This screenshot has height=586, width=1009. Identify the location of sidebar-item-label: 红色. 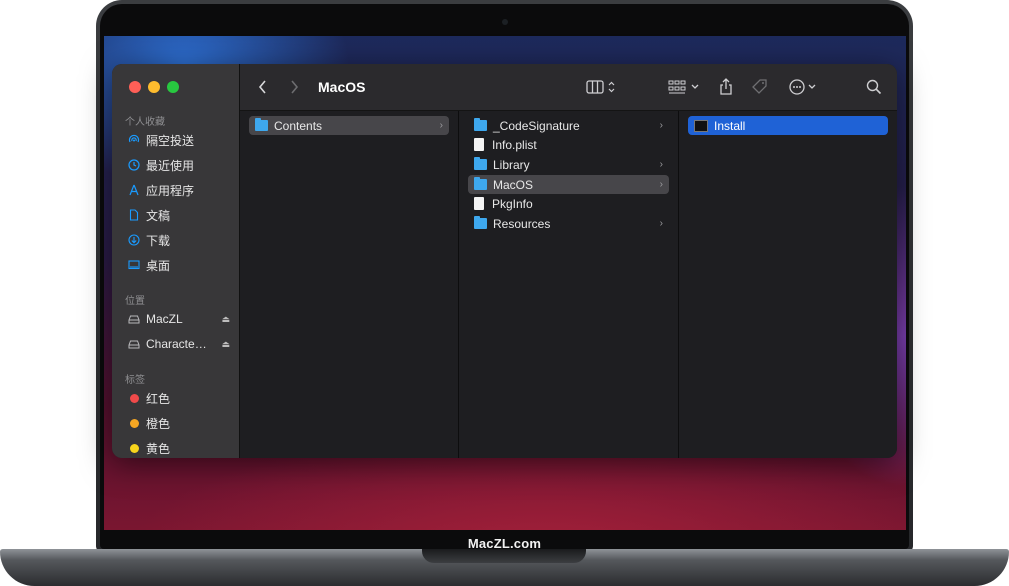
(158, 398).